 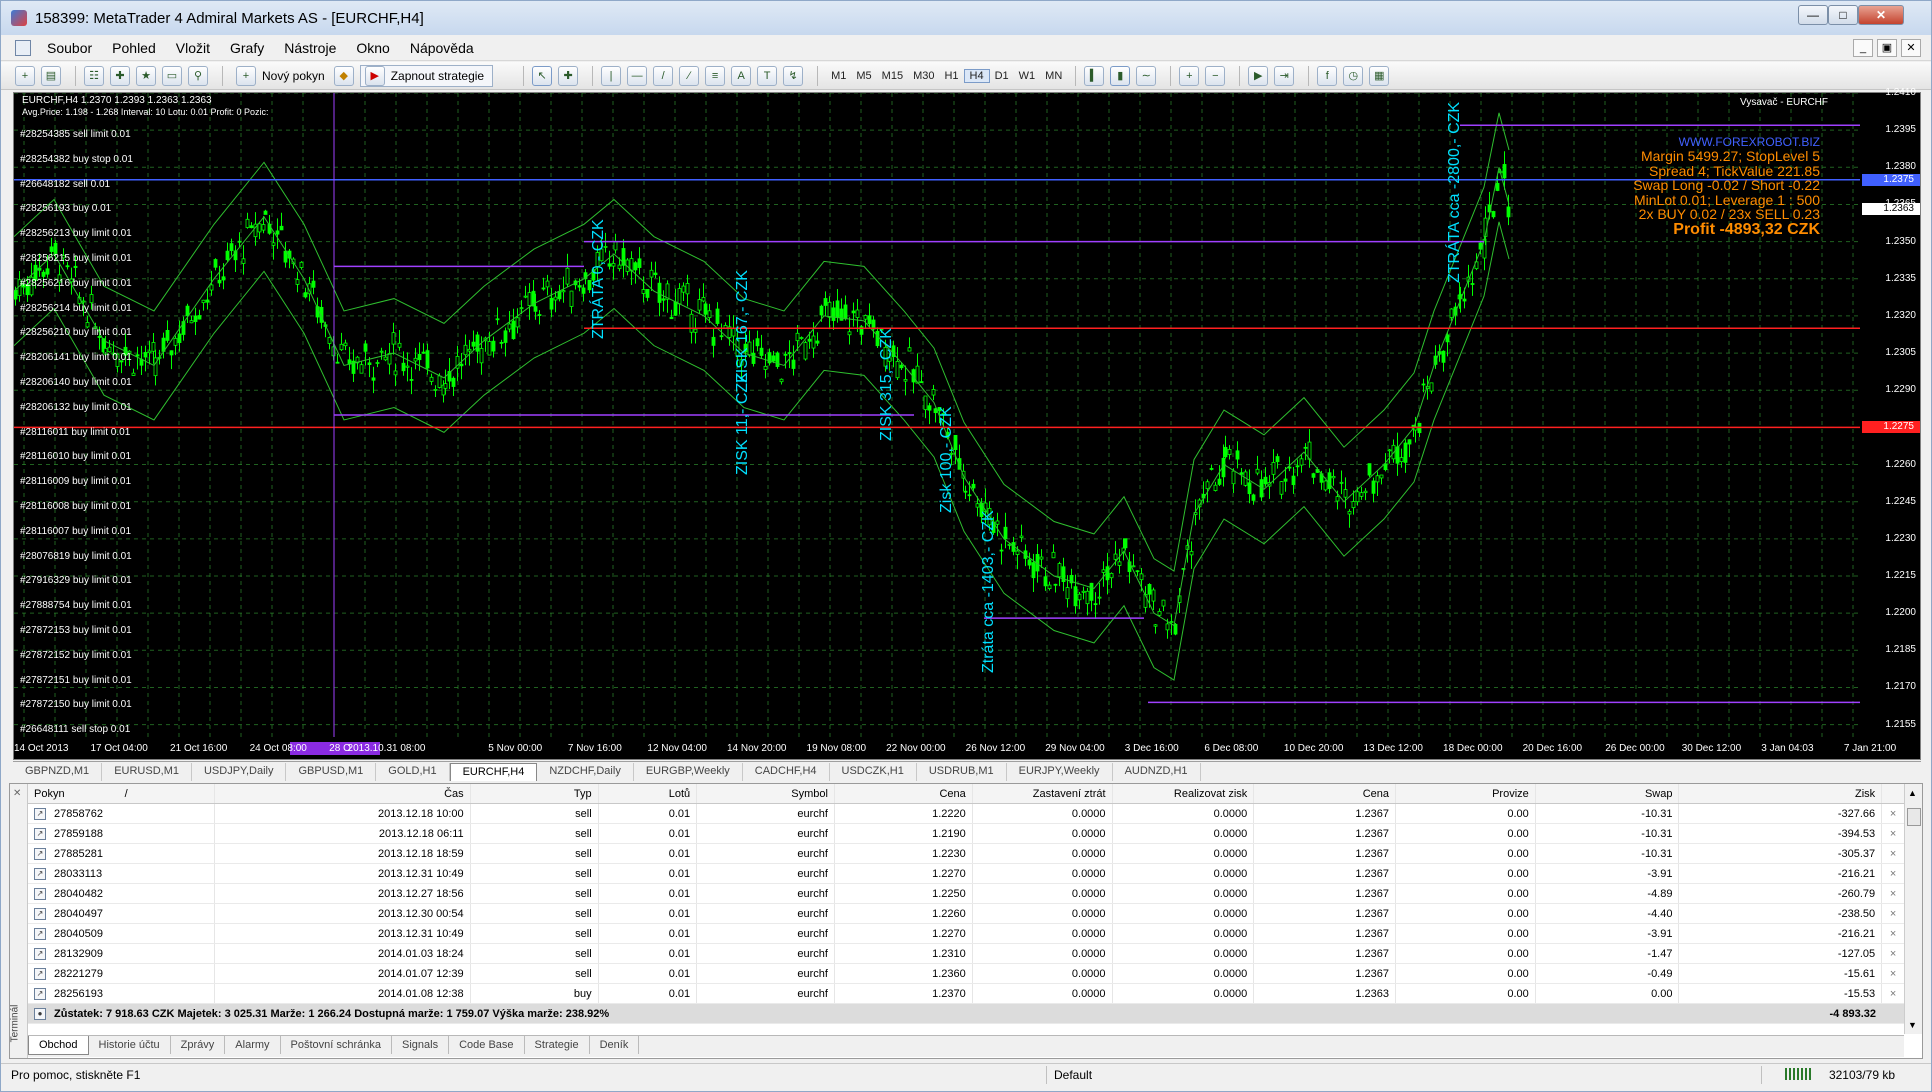 What do you see at coordinates (615, 1045) in the screenshot?
I see `terminal-tab: Deník` at bounding box center [615, 1045].